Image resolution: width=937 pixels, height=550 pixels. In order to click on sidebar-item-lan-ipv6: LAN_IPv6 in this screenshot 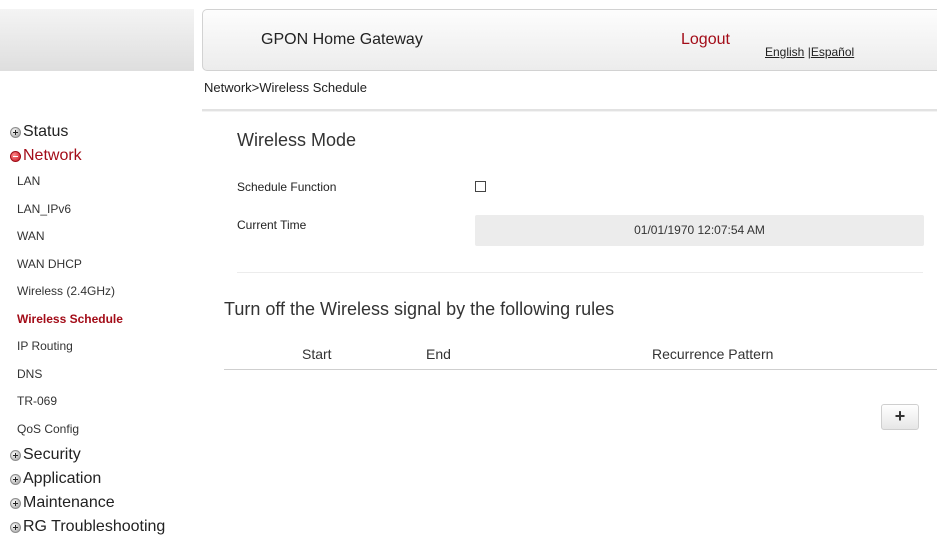, I will do `click(98, 210)`.